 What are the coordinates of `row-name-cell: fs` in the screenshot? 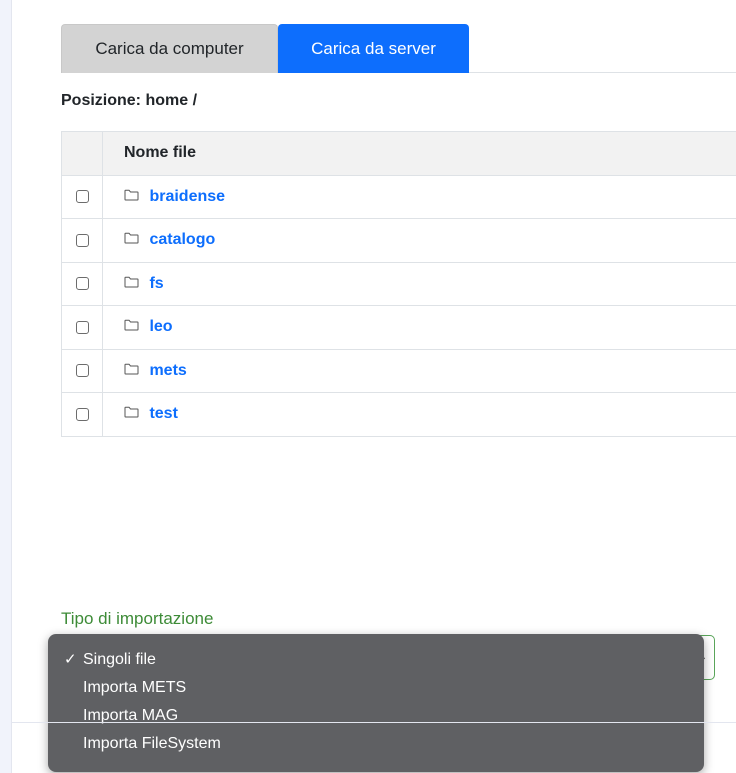 It's located at (419, 283).